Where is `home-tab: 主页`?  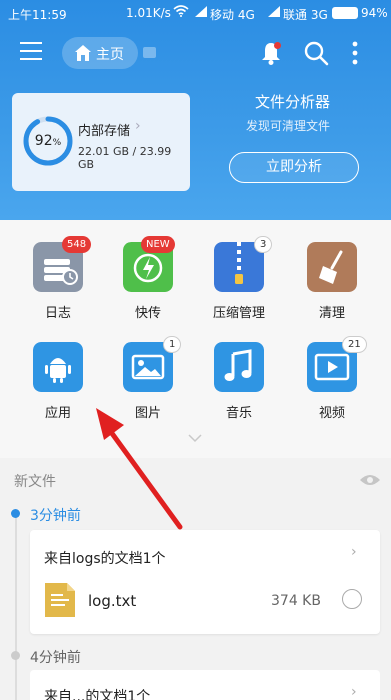 home-tab: 主页 is located at coordinates (100, 53).